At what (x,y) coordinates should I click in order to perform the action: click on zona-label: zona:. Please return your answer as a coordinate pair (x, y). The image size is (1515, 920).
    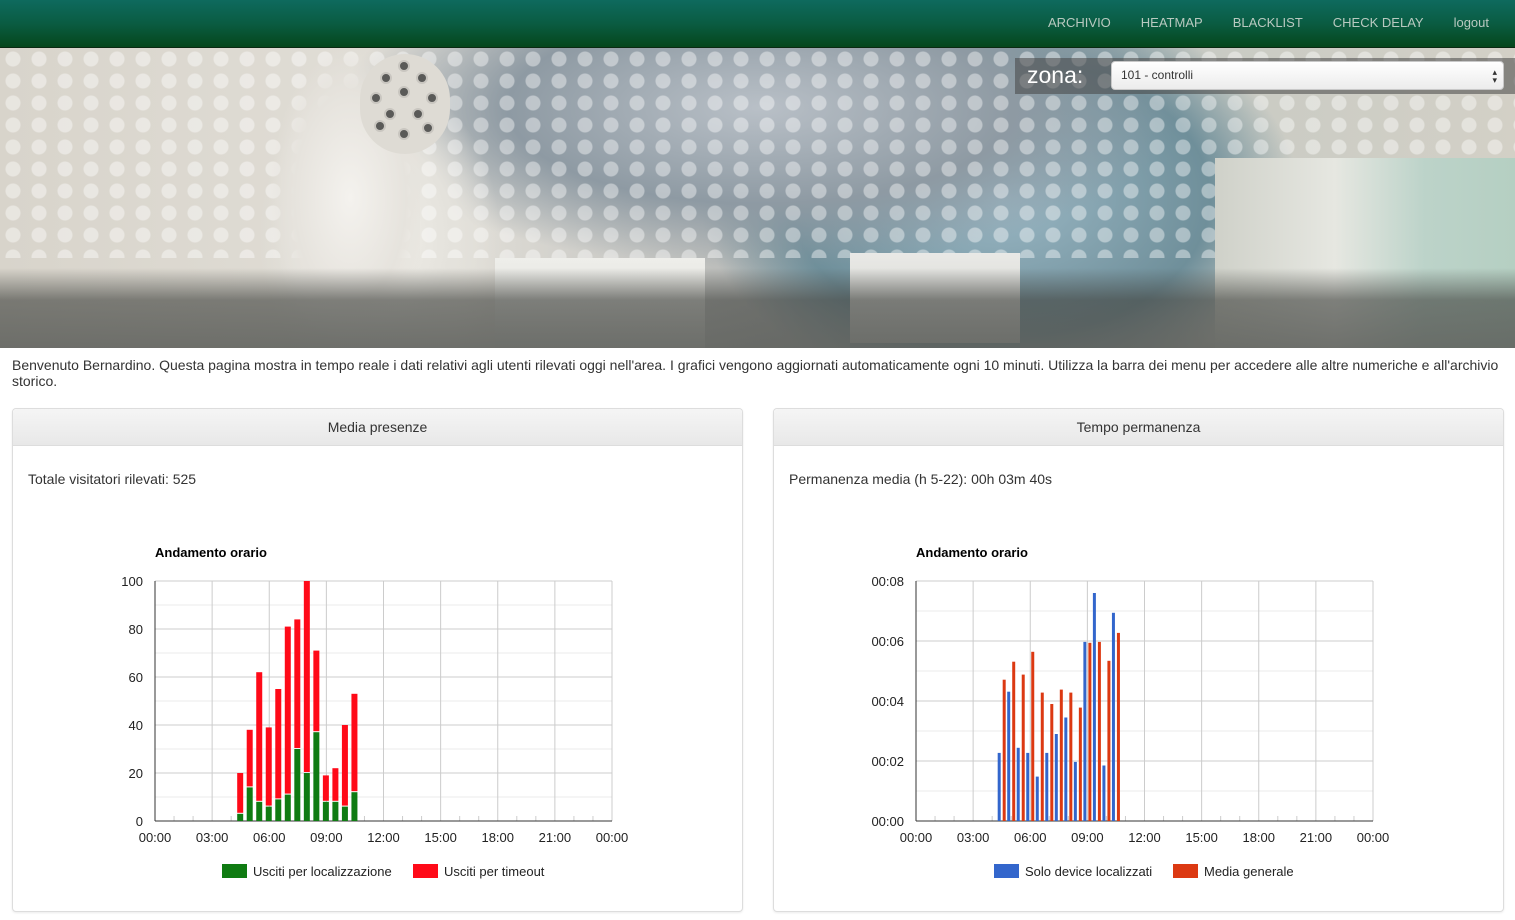
    Looking at the image, I should click on (1055, 75).